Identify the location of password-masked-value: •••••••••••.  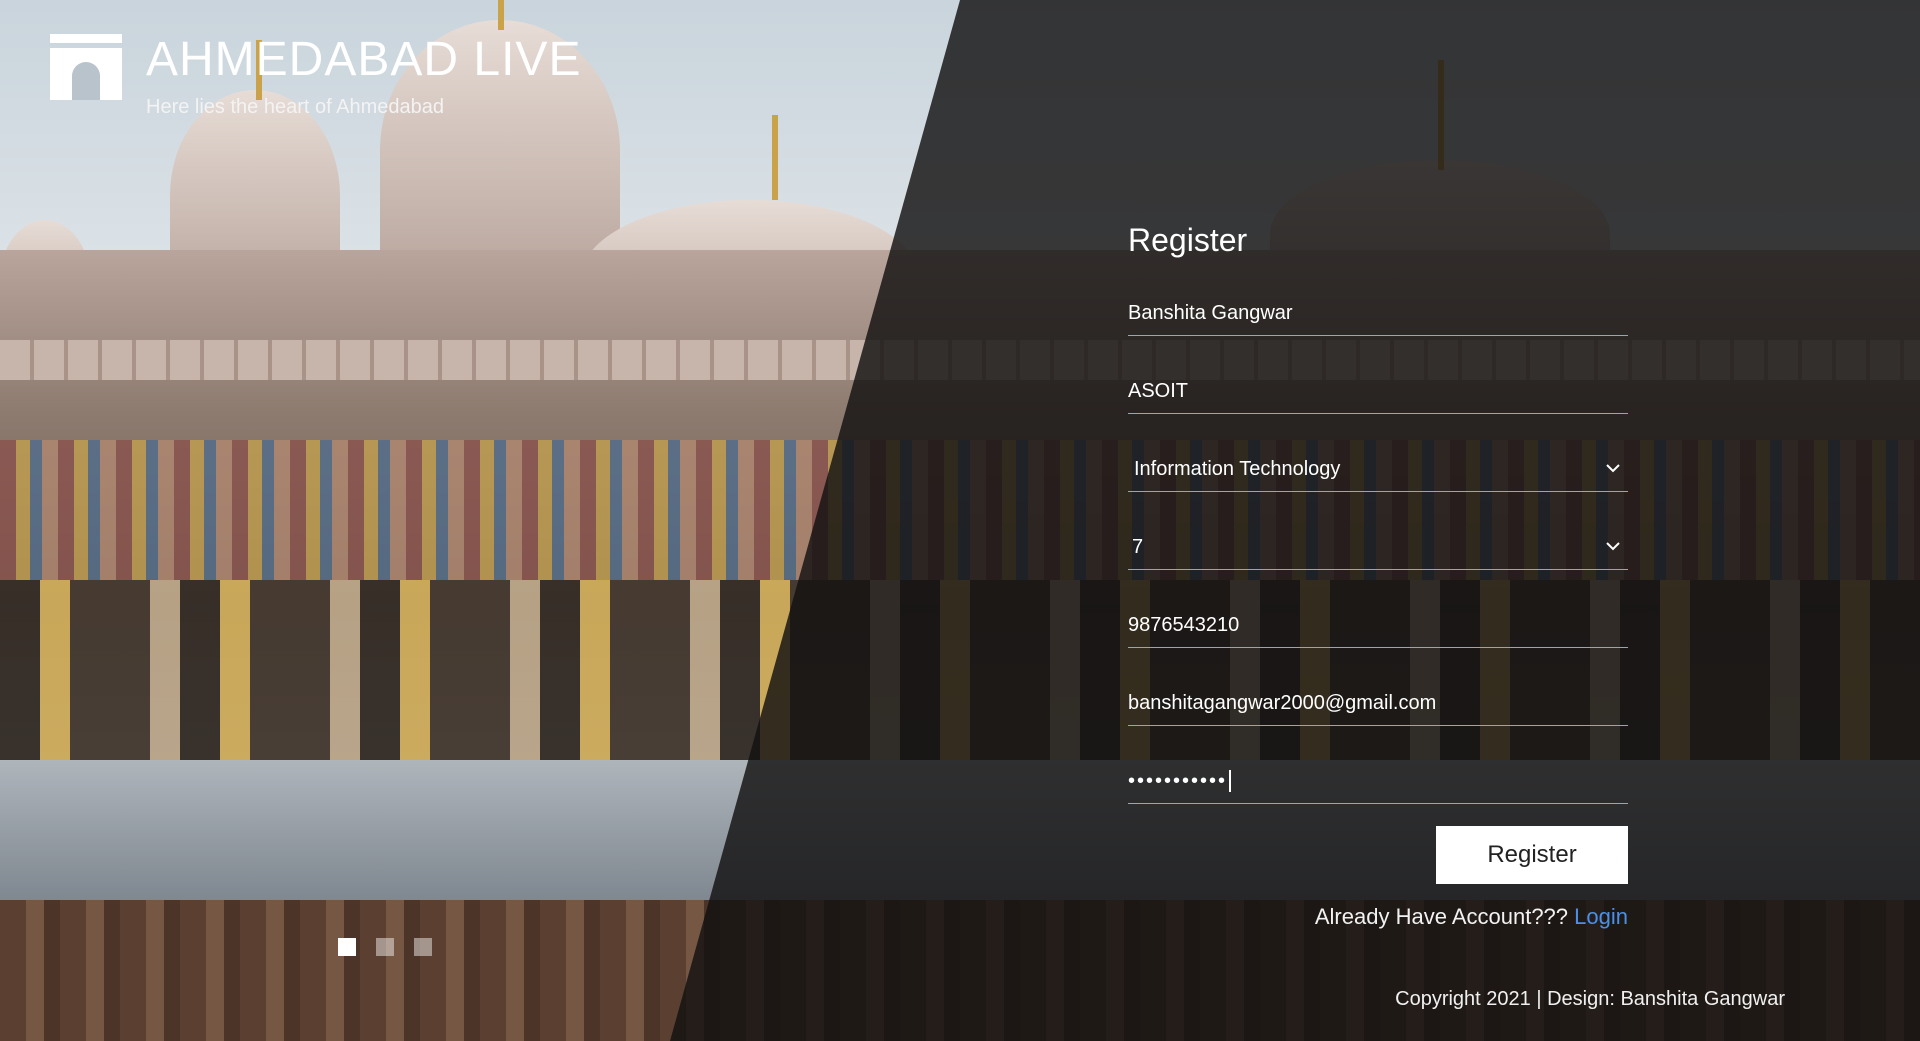
(1178, 780).